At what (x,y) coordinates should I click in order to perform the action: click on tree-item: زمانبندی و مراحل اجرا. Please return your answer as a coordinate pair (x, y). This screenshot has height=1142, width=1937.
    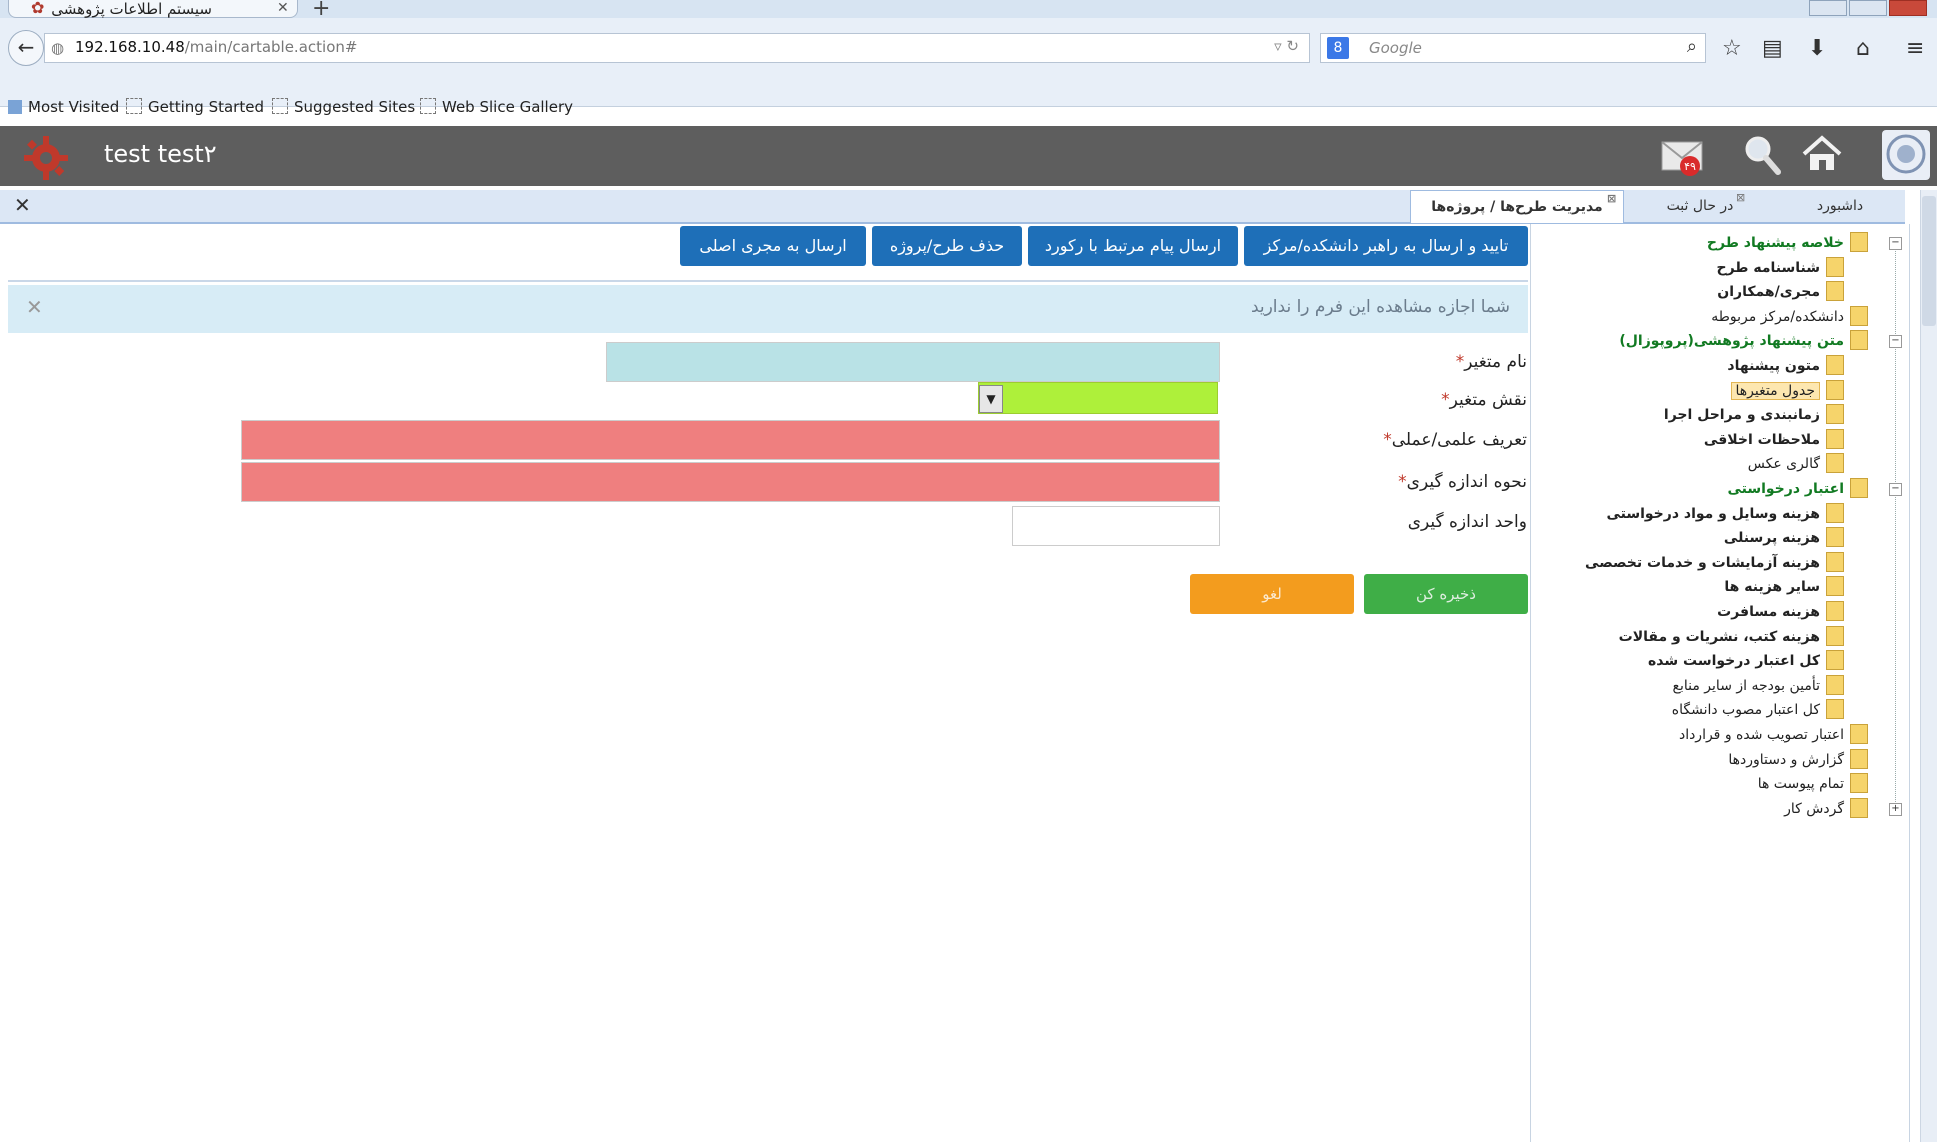
    Looking at the image, I should click on (1754, 416).